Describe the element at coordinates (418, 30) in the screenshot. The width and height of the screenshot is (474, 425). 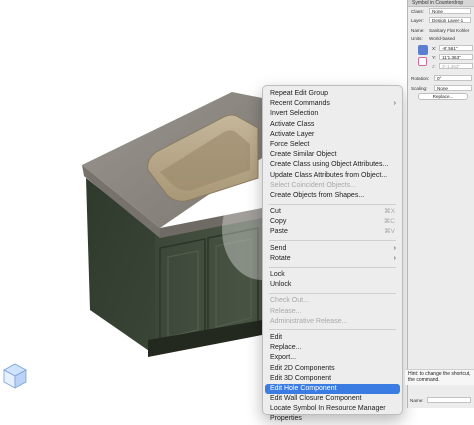
I see `name-label: Name:` at that location.